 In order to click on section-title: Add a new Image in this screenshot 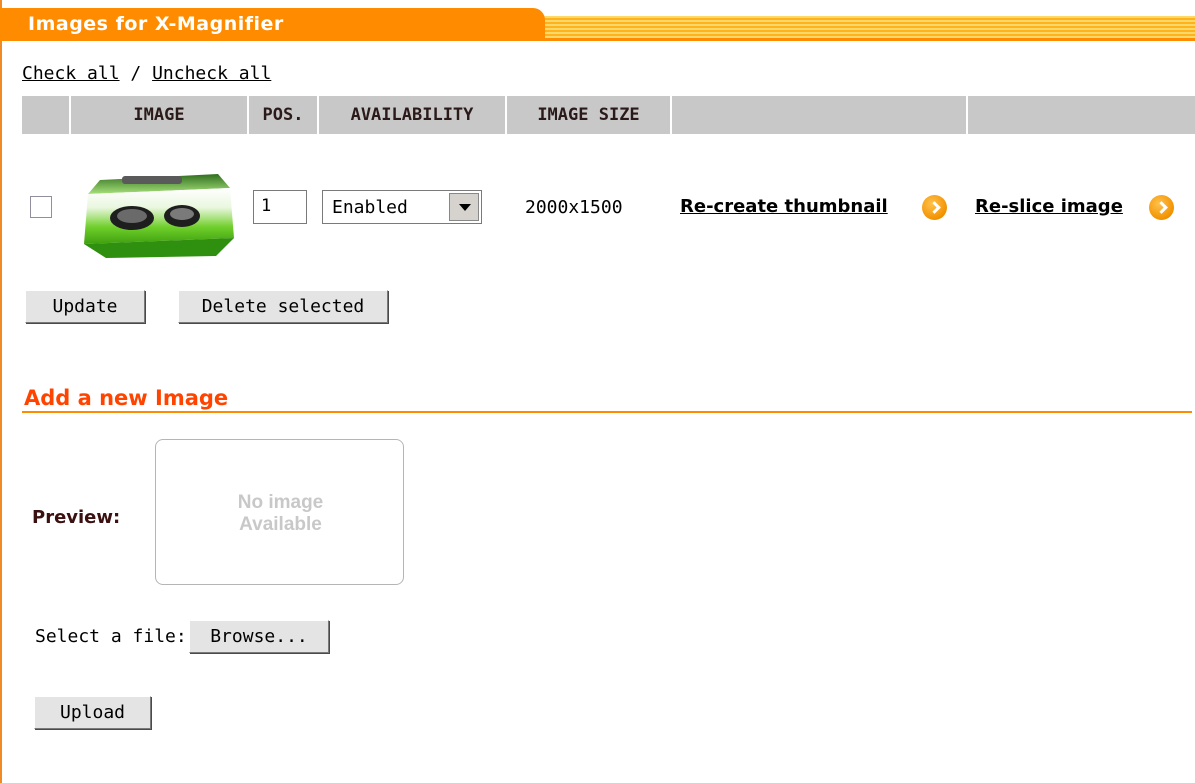, I will do `click(126, 398)`.